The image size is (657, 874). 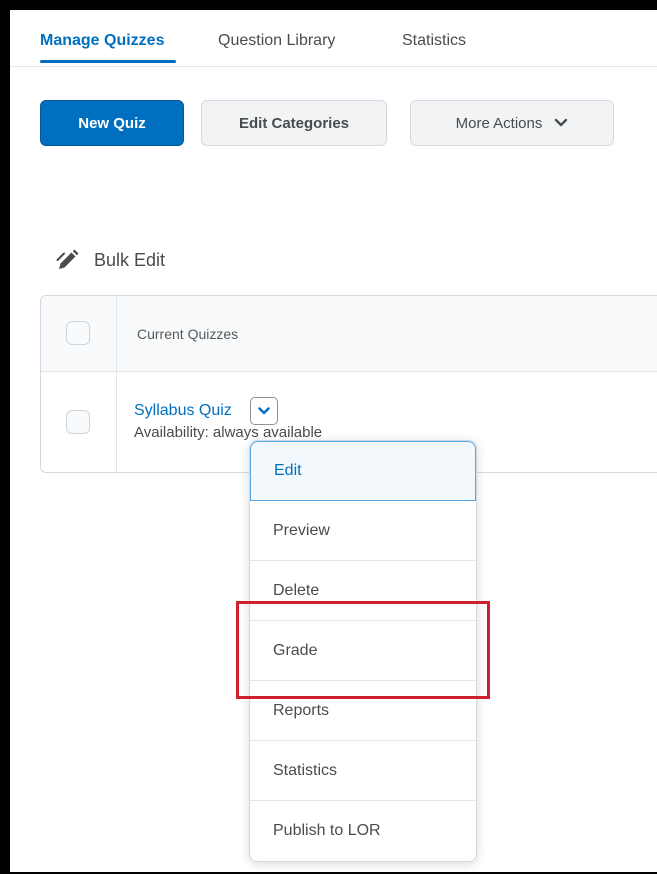 I want to click on active-tab-indicator, so click(x=108, y=61).